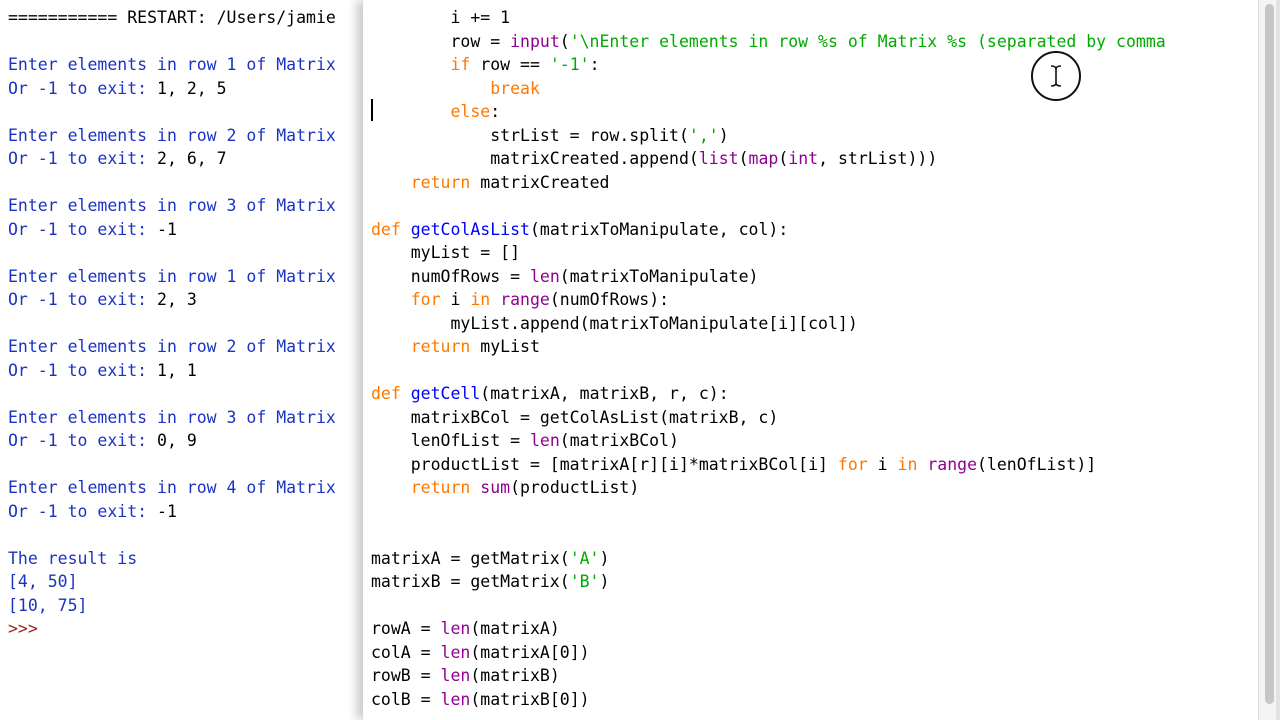 This screenshot has width=1280, height=720. I want to click on code-token: lenOfList =, so click(450, 440).